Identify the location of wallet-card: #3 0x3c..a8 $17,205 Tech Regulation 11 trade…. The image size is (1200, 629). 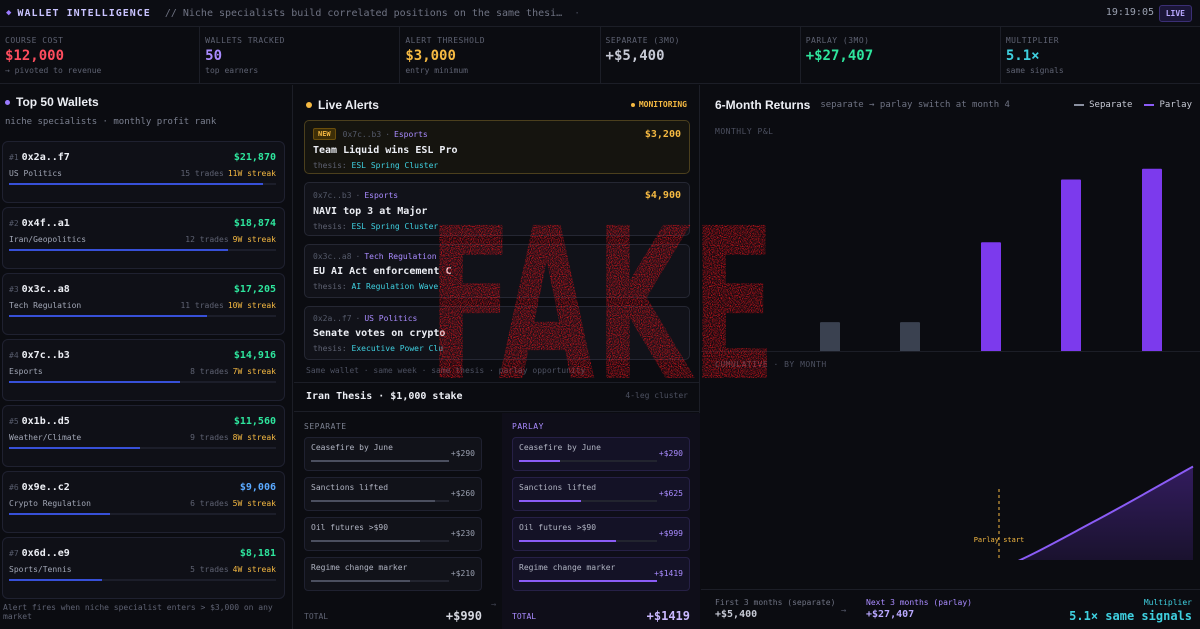
(143, 304).